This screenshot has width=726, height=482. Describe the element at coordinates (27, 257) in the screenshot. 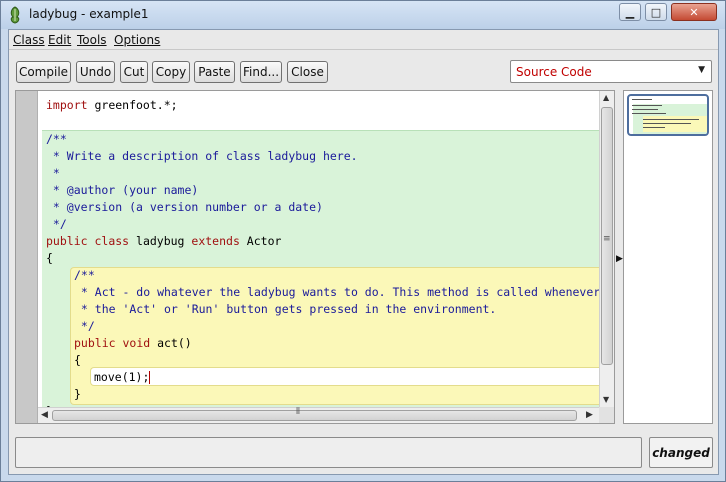

I see `editor-gutter` at that location.